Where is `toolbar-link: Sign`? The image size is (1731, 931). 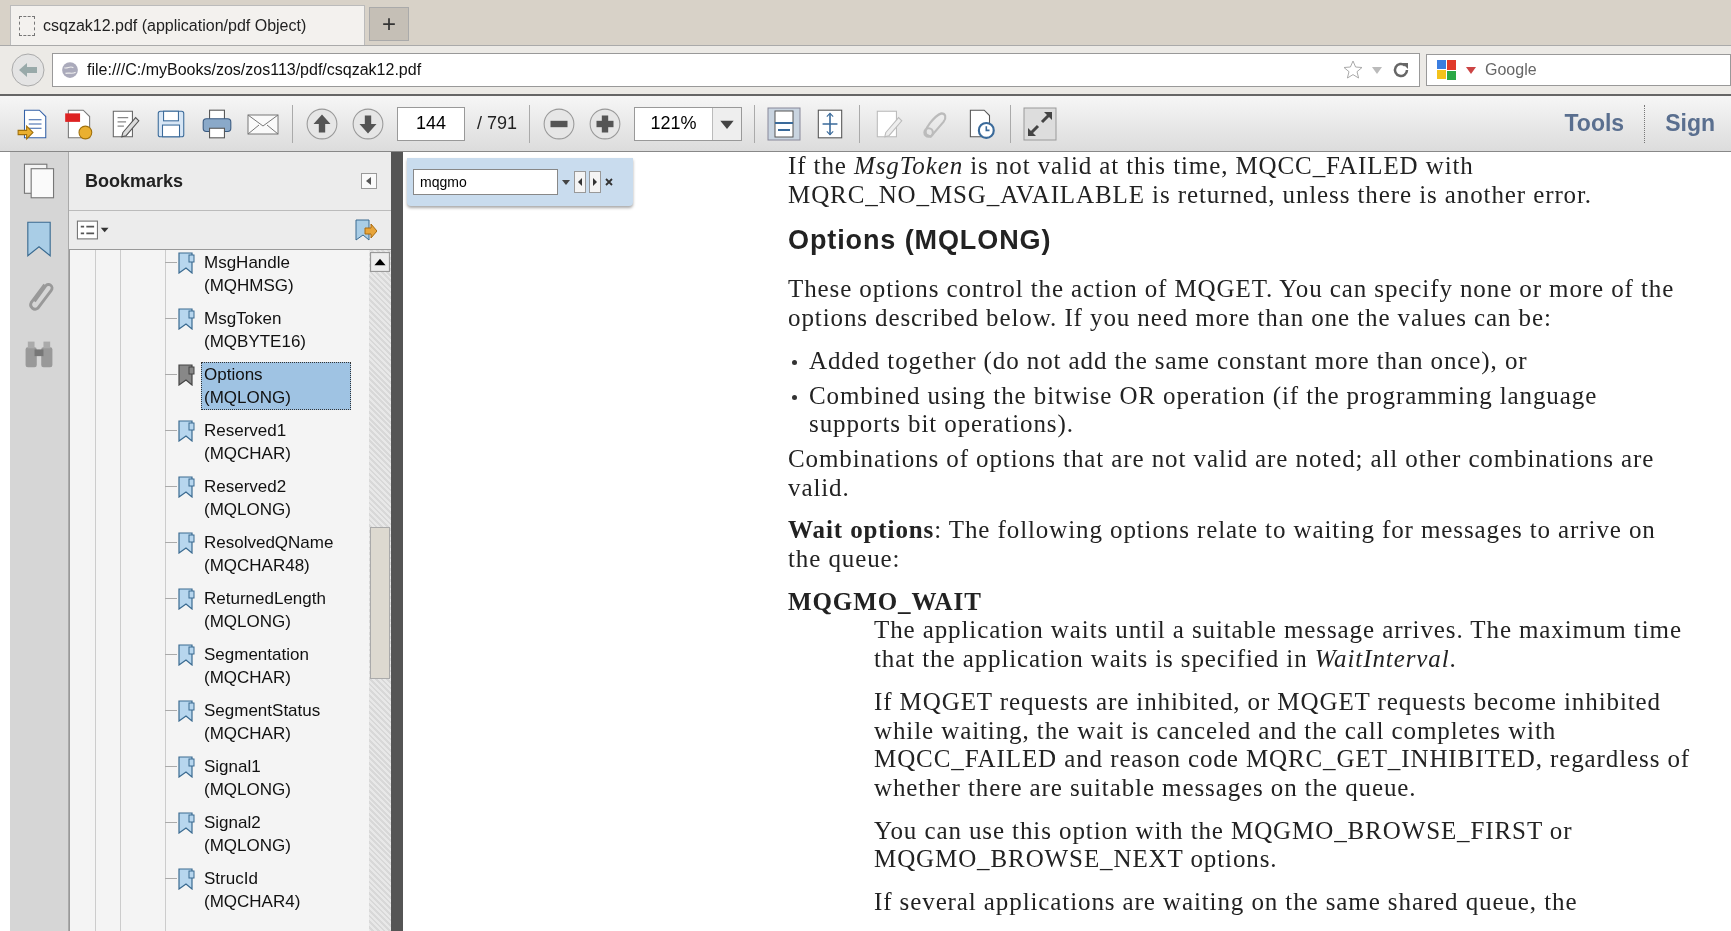
toolbar-link: Sign is located at coordinates (1690, 123).